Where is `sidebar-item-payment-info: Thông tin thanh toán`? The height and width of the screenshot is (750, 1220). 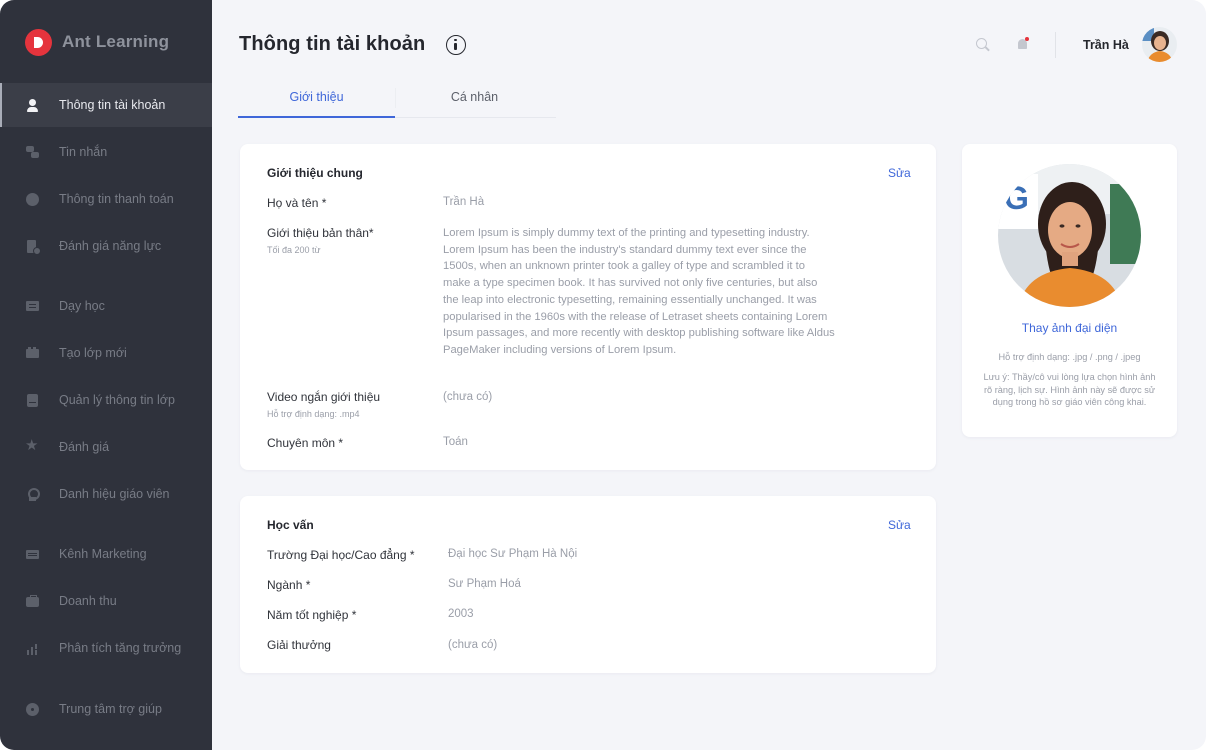
sidebar-item-payment-info: Thông tin thanh toán is located at coordinates (106, 199).